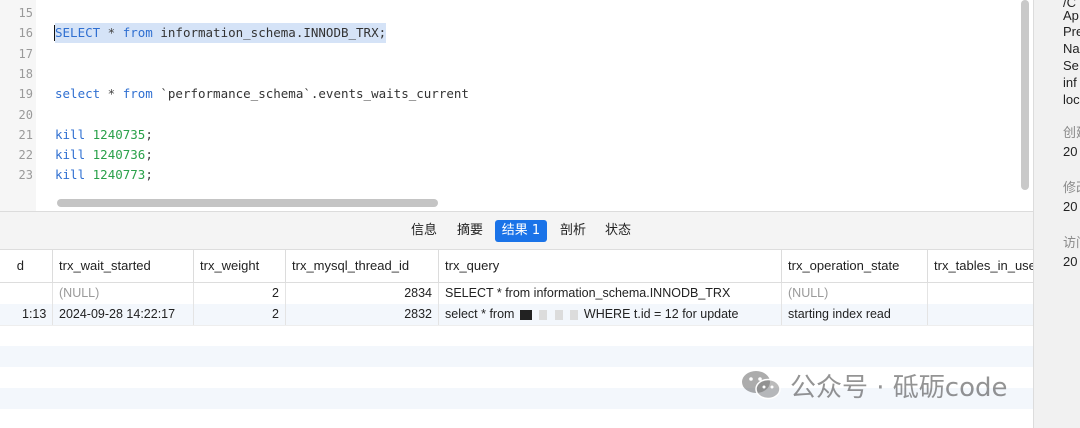 This screenshot has width=1080, height=428. I want to click on info-line: Ap, so click(1071, 15).